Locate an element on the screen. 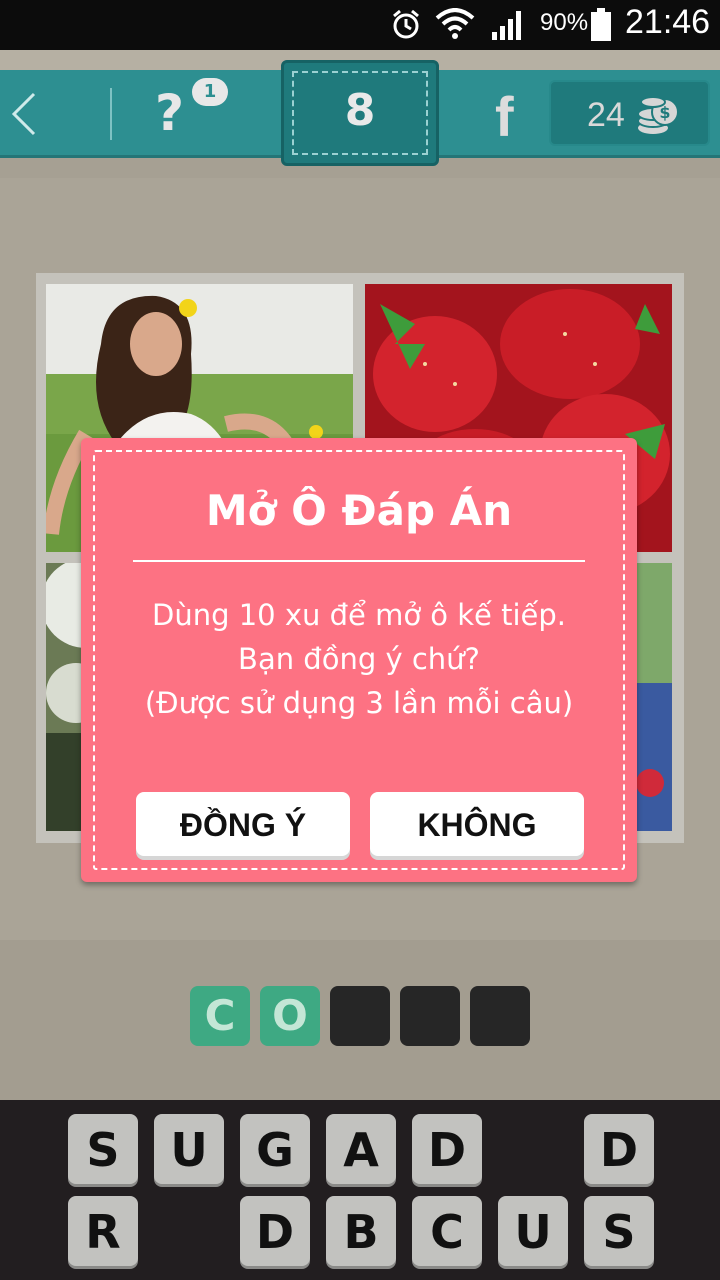 This screenshot has height=1280, width=720. dialog-title: Mở Ô Đáp Án is located at coordinates (359, 510).